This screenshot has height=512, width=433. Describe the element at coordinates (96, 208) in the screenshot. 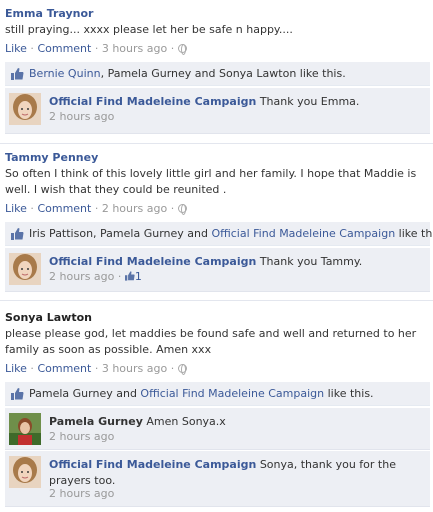

I see `comment-actions: Like · Comment · 2 hours ago ·` at that location.